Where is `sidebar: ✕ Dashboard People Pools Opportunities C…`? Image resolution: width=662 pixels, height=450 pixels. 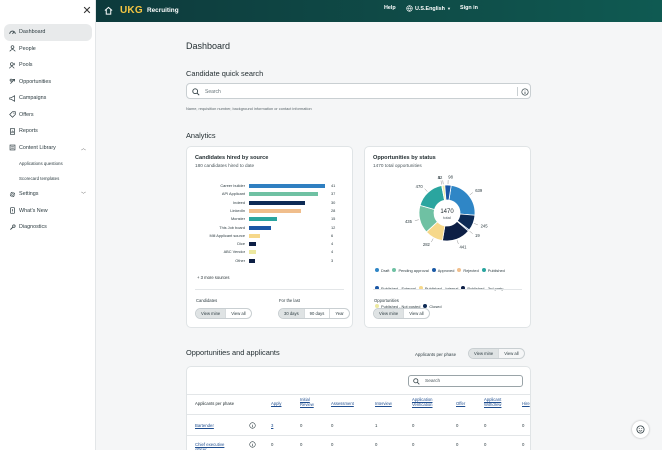
sidebar: ✕ Dashboard People Pools Opportunities C… is located at coordinates (48, 225).